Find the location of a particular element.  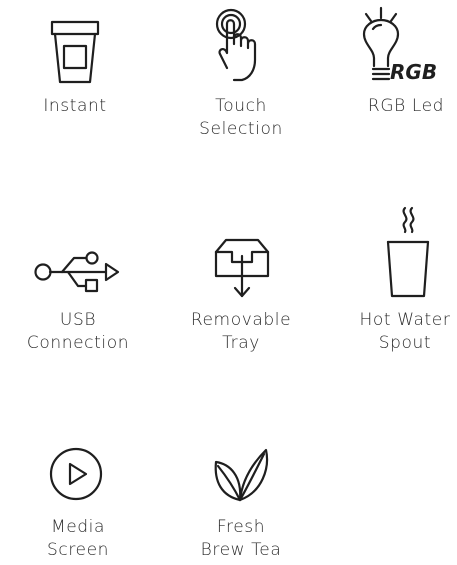

play-icon is located at coordinates (76, 474).